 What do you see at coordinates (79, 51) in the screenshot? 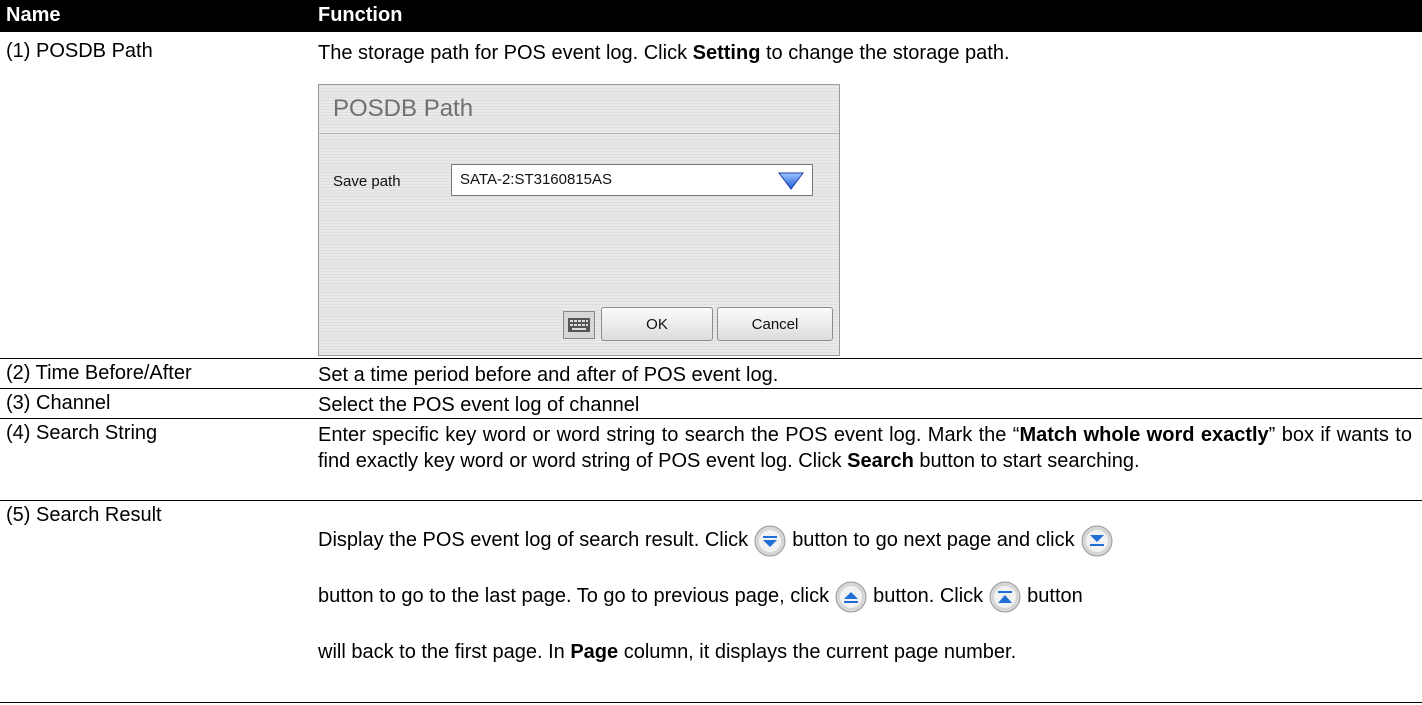
I see `row-name: (1) POSDB Path` at bounding box center [79, 51].